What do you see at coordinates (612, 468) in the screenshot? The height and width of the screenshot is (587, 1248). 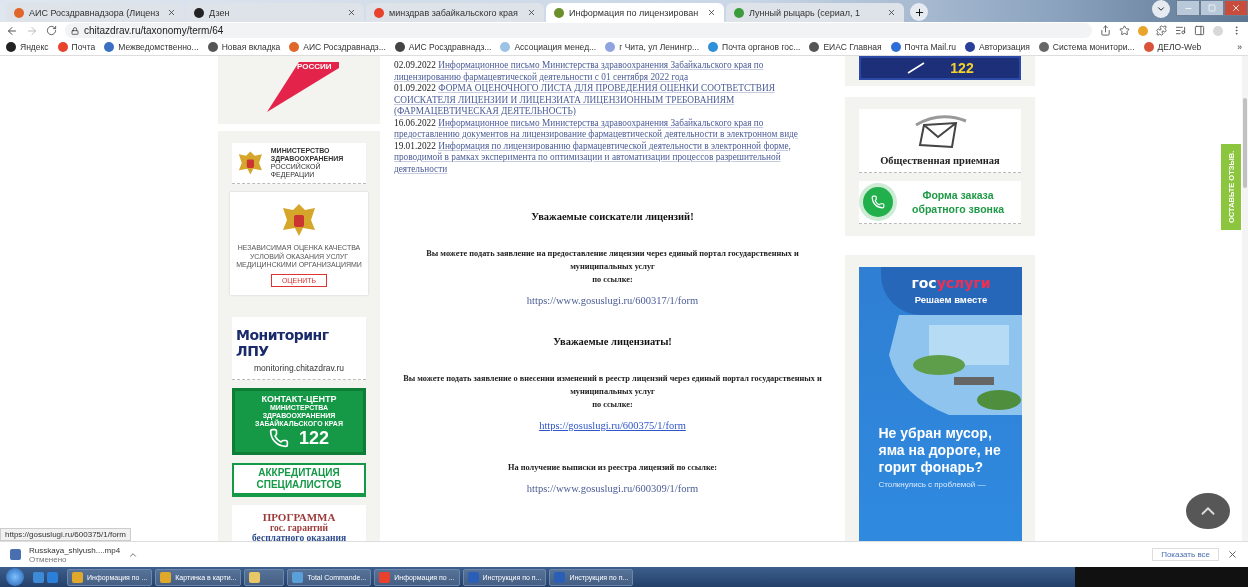 I see `section-text: На получение выписки из реестра лицензий по ссылке:` at bounding box center [612, 468].